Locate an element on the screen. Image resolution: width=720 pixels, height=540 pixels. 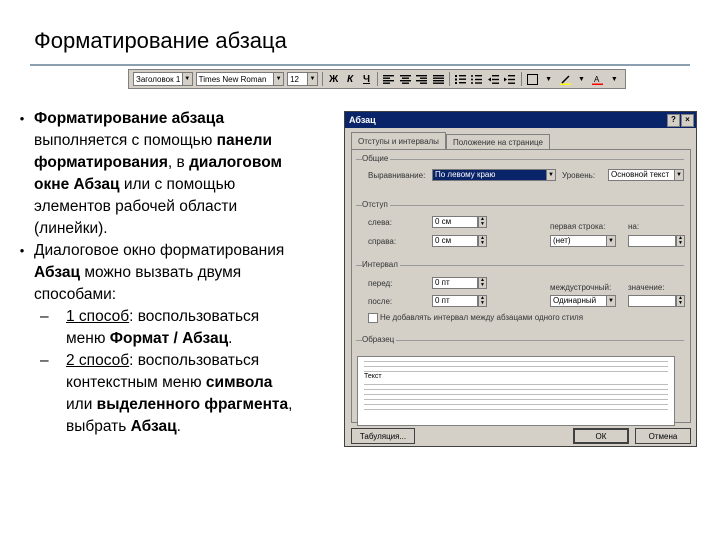
svg-text: A is located at coordinates (597, 79).